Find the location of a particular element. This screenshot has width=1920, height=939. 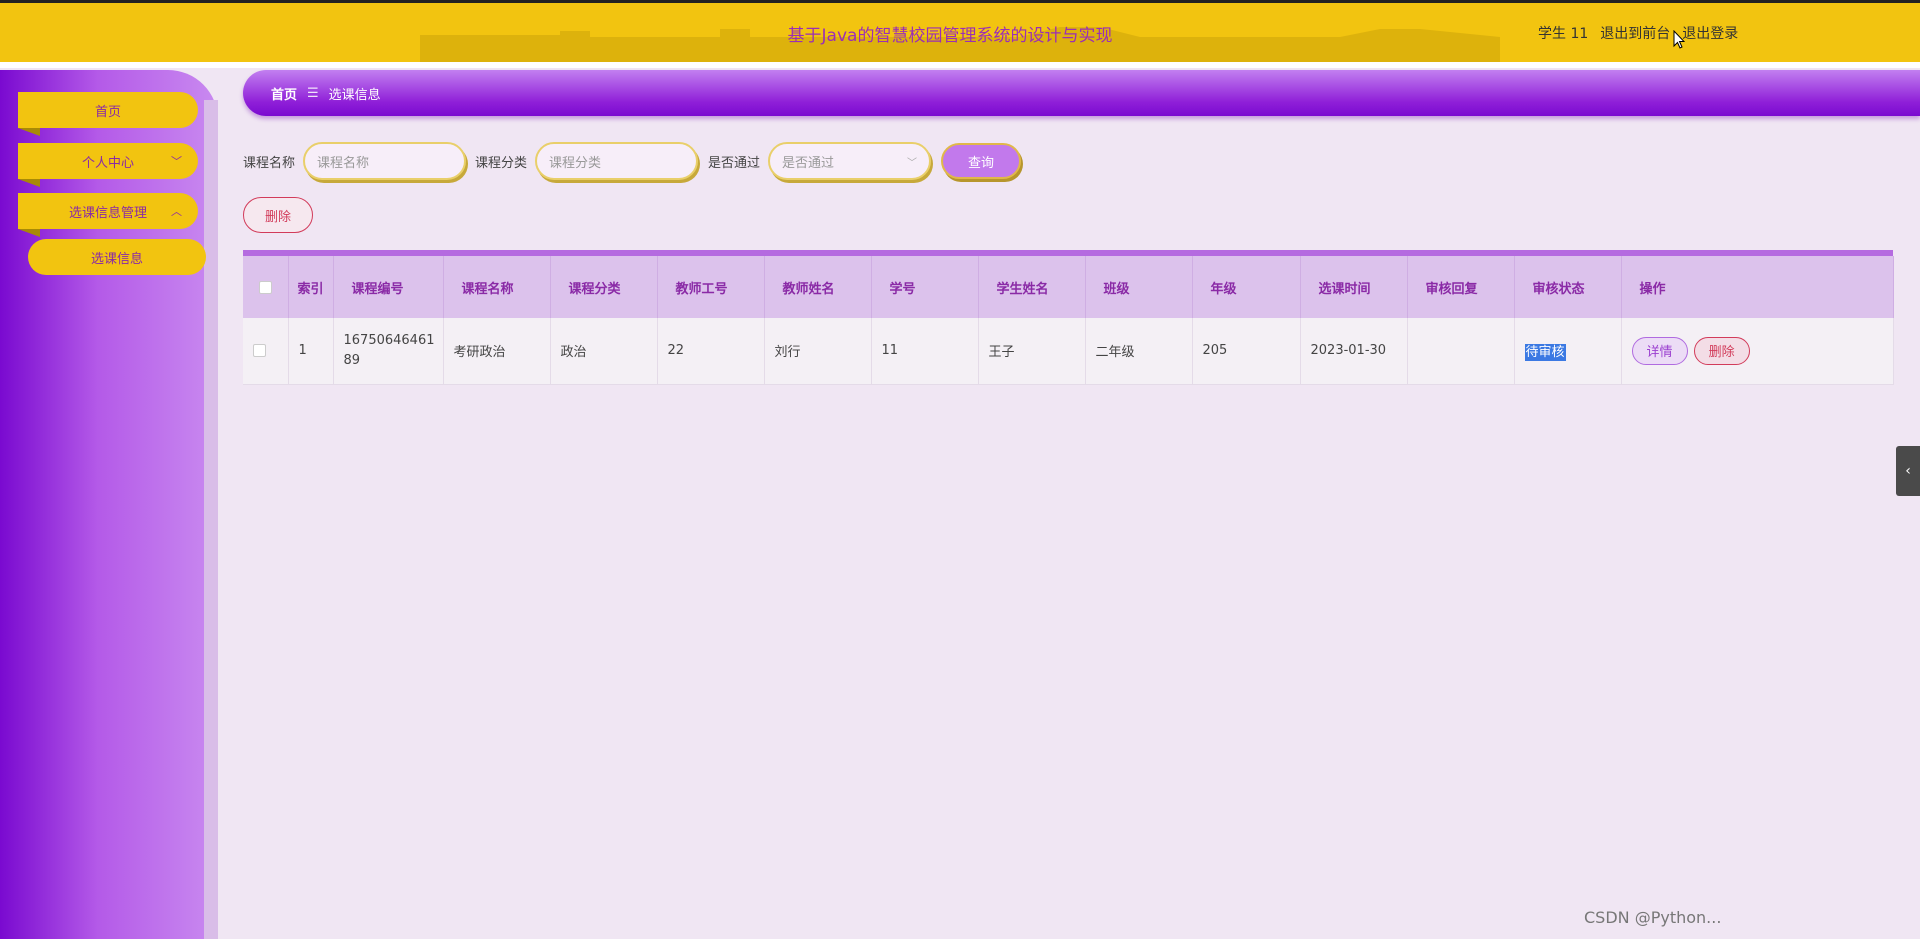

cell-student-no: 11 is located at coordinates (925, 351).